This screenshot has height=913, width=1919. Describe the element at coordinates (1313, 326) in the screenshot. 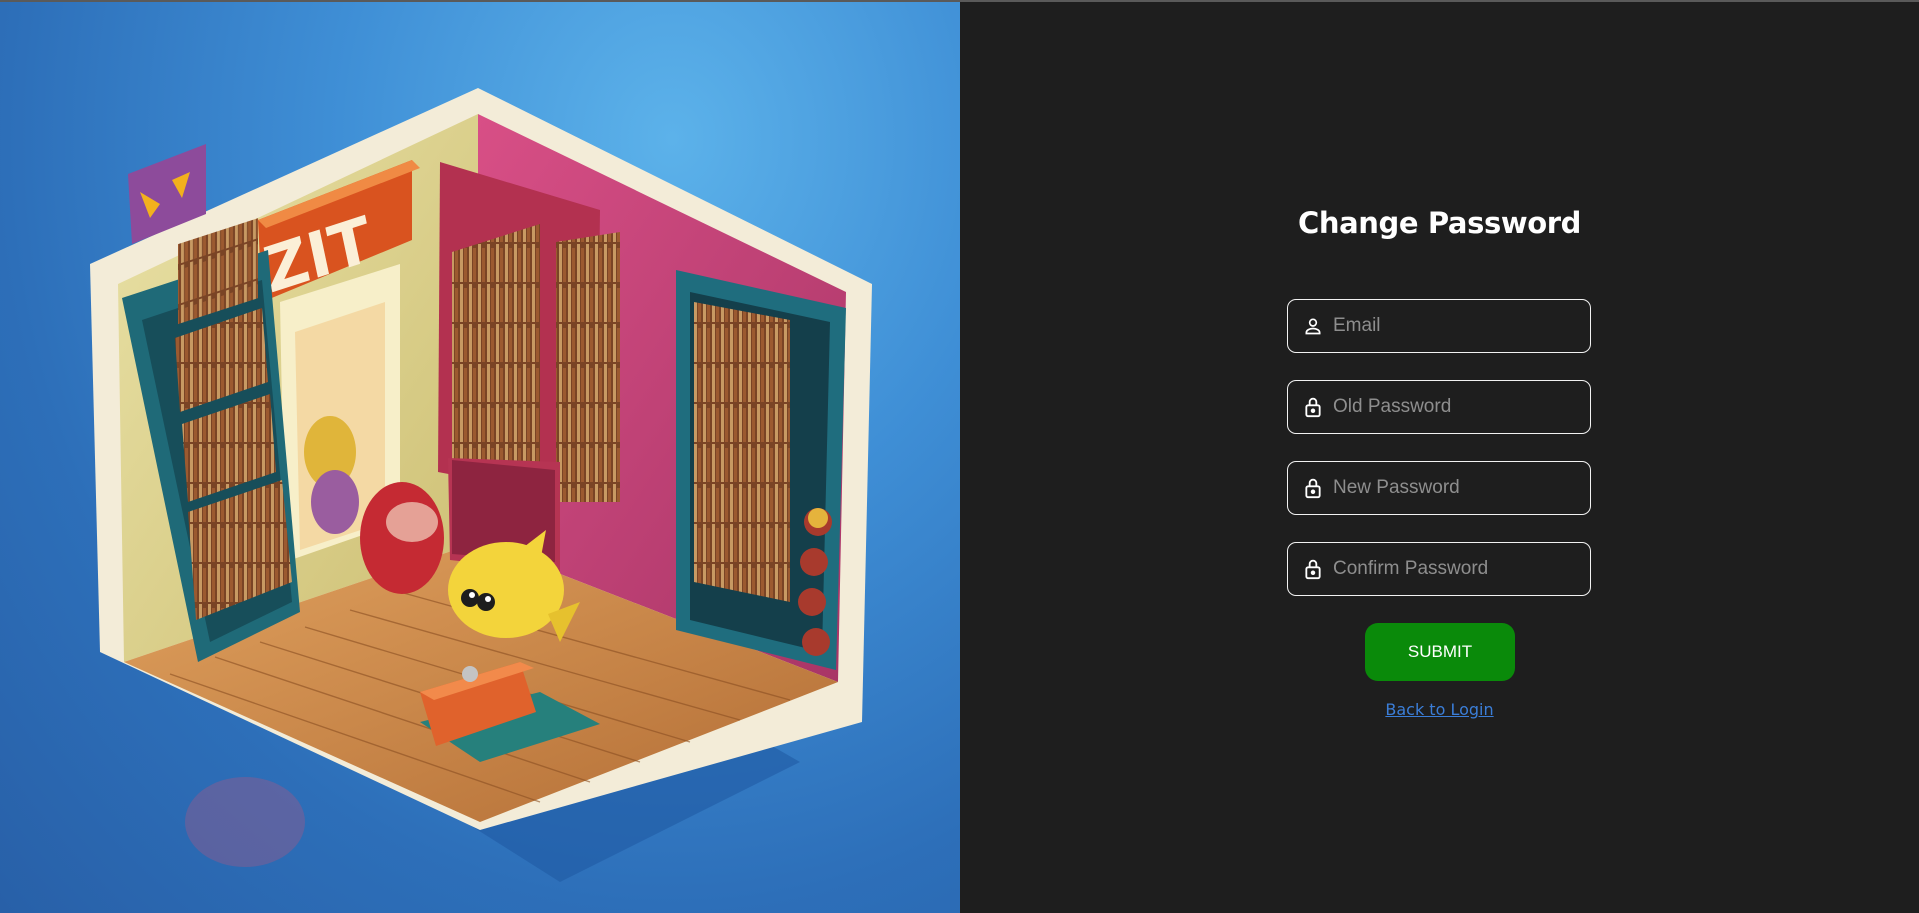

I see `user-icon` at that location.